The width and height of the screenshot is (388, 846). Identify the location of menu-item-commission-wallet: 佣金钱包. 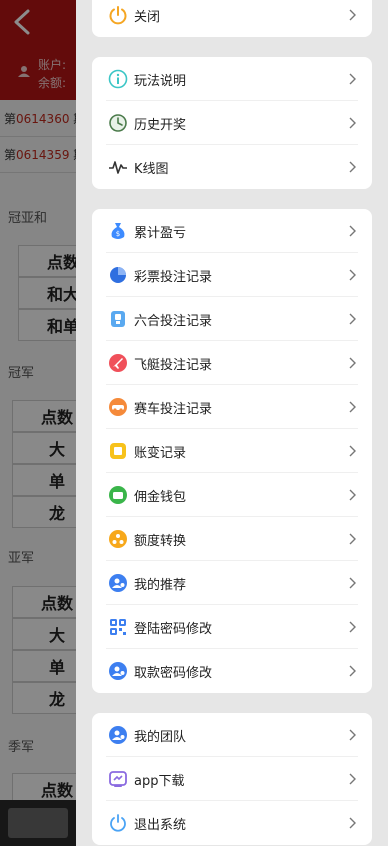
(232, 495).